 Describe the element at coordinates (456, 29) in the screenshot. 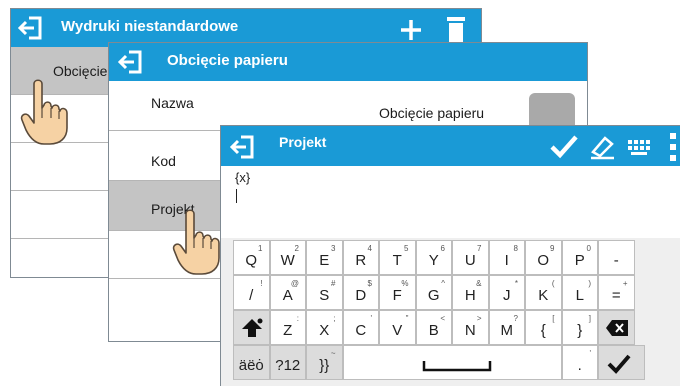

I see `trash-icon` at that location.